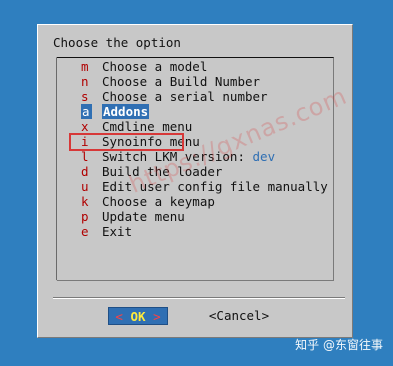  What do you see at coordinates (85, 171) in the screenshot?
I see `menu-hotkey: d` at bounding box center [85, 171].